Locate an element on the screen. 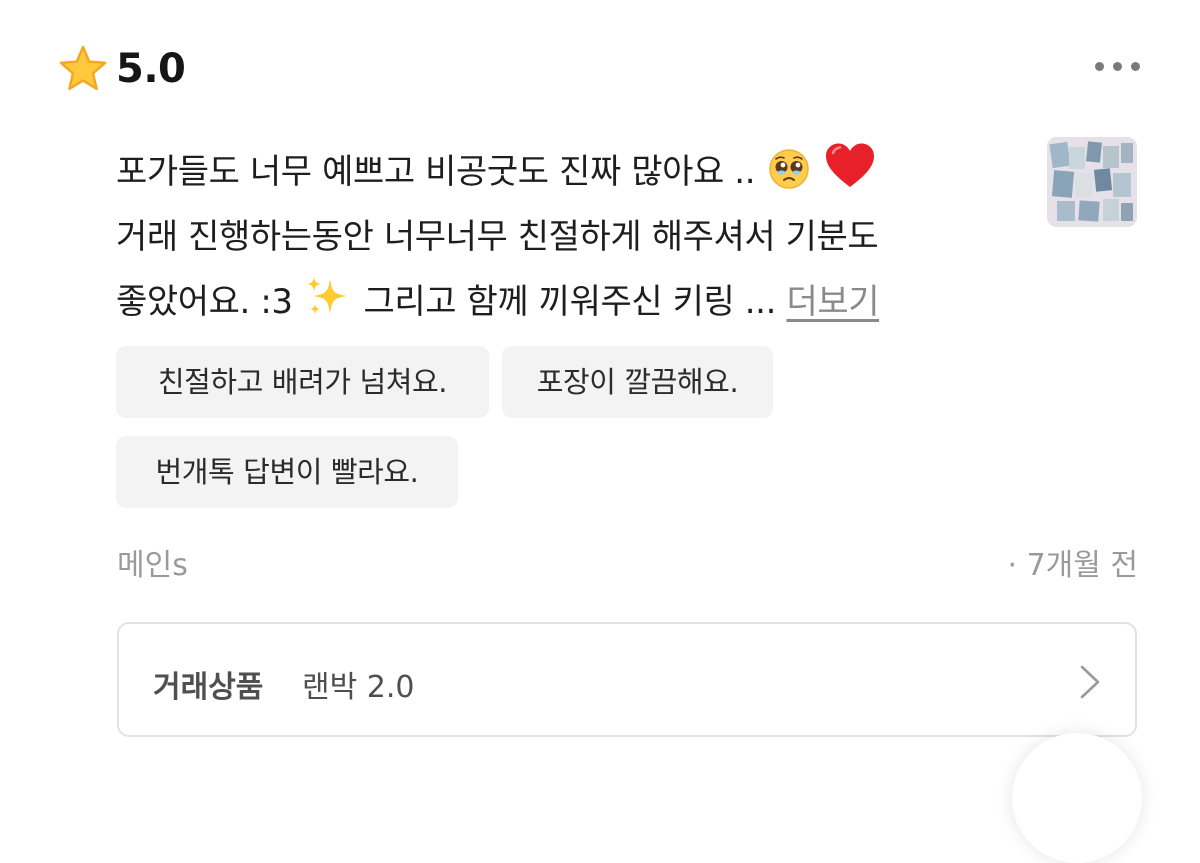 This screenshot has height=863, width=1200. star-icon is located at coordinates (83, 68).